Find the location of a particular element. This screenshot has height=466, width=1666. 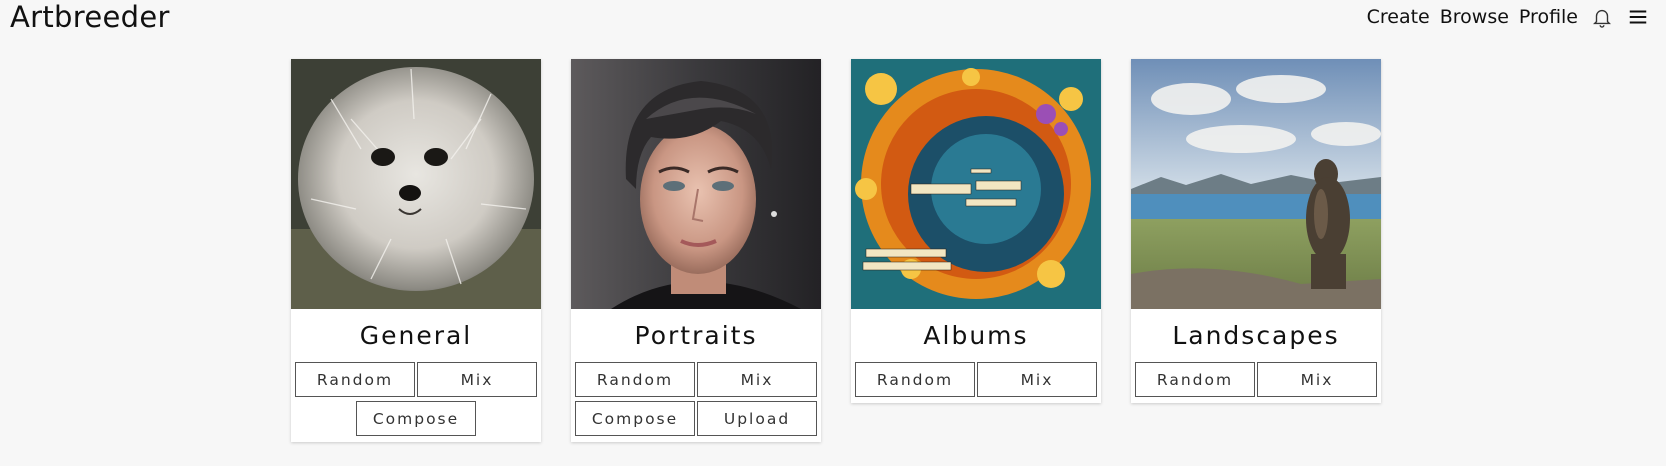

card-landscapes: Landscapes Random Mix is located at coordinates (1256, 231).